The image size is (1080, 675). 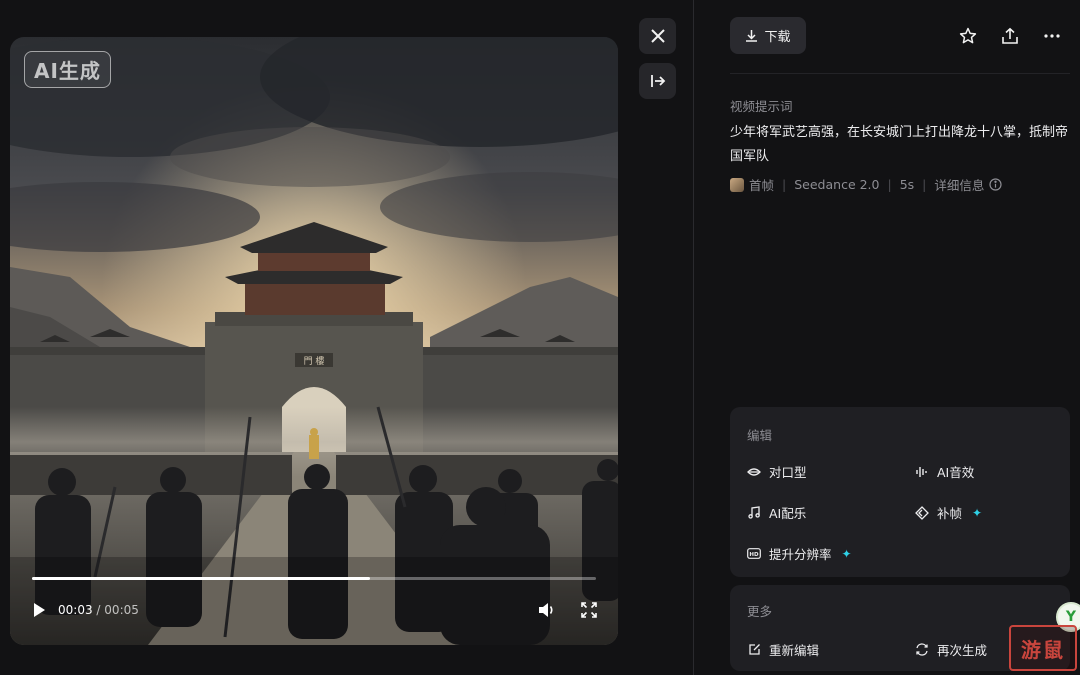 What do you see at coordinates (121, 610) in the screenshot?
I see `duration: 00:05` at bounding box center [121, 610].